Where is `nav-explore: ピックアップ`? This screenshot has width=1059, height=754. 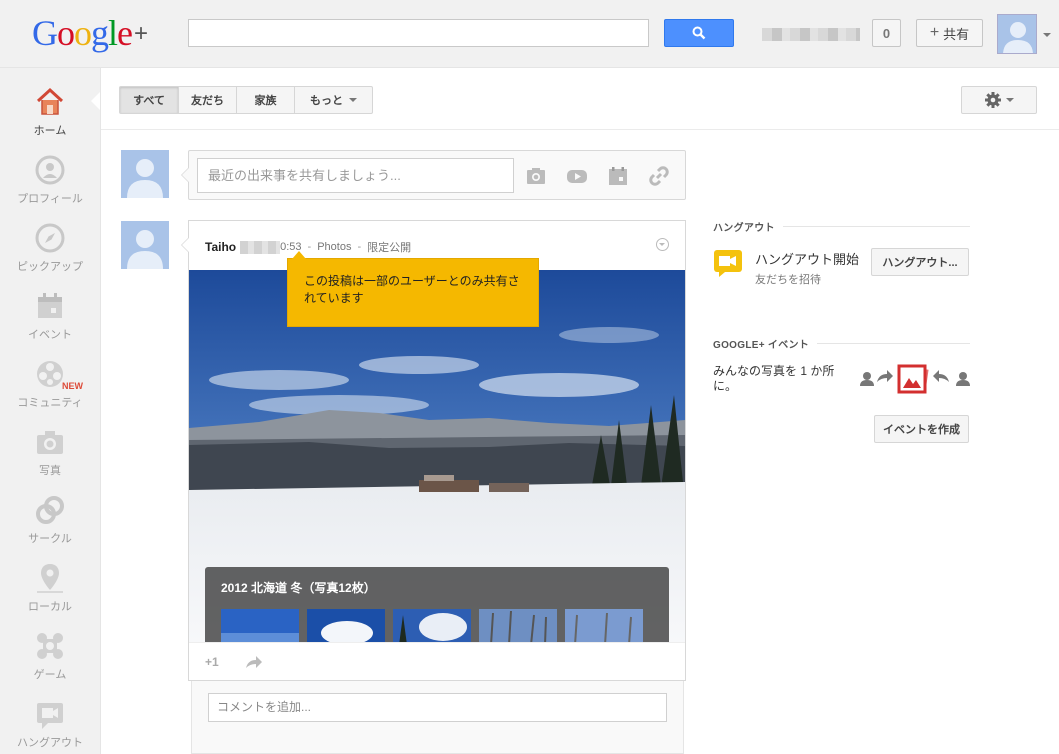 nav-explore: ピックアップ is located at coordinates (50, 256).